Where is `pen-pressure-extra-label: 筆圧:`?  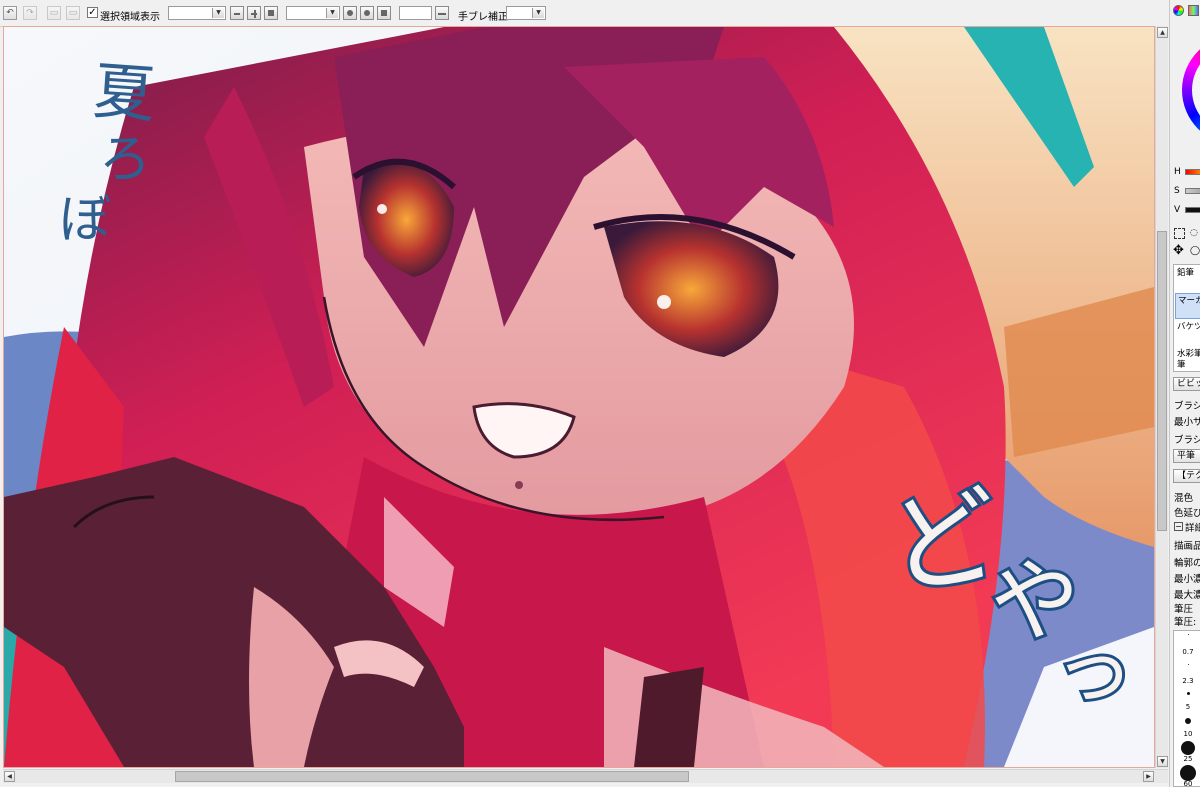 pen-pressure-extra-label: 筆圧: is located at coordinates (1185, 622).